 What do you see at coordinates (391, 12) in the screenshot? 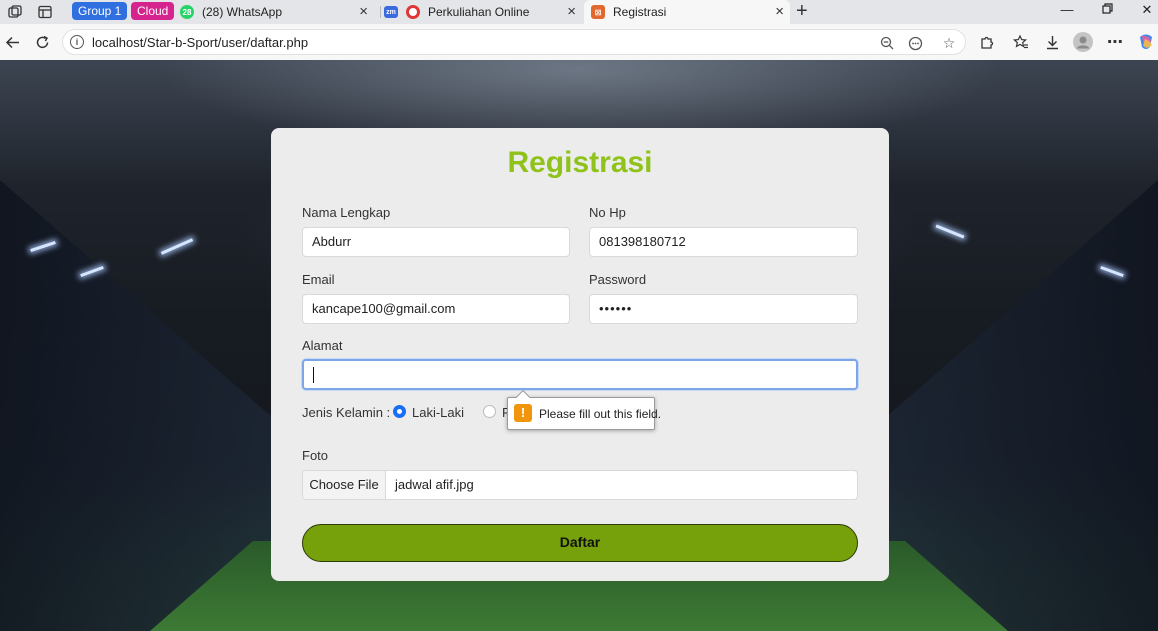
I see `zoom-icon: zm` at bounding box center [391, 12].